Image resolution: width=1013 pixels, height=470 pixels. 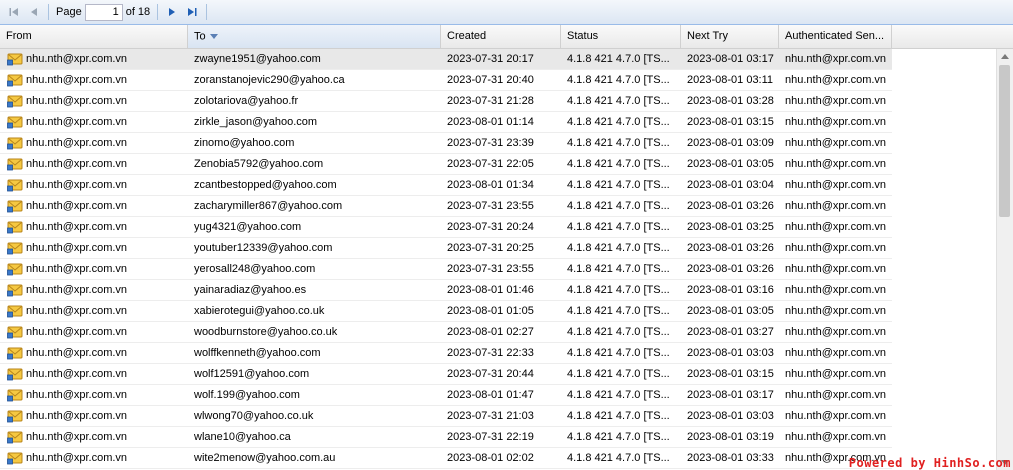 I want to click on cell-to: wolffkenneth@yahoo.com, so click(x=257, y=353).